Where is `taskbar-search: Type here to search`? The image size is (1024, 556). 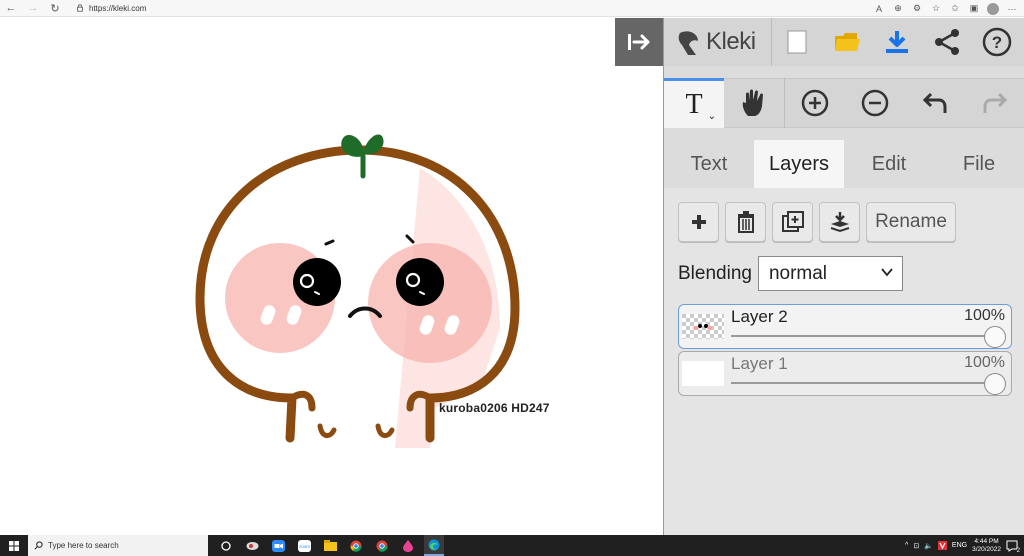 taskbar-search: Type here to search is located at coordinates (118, 545).